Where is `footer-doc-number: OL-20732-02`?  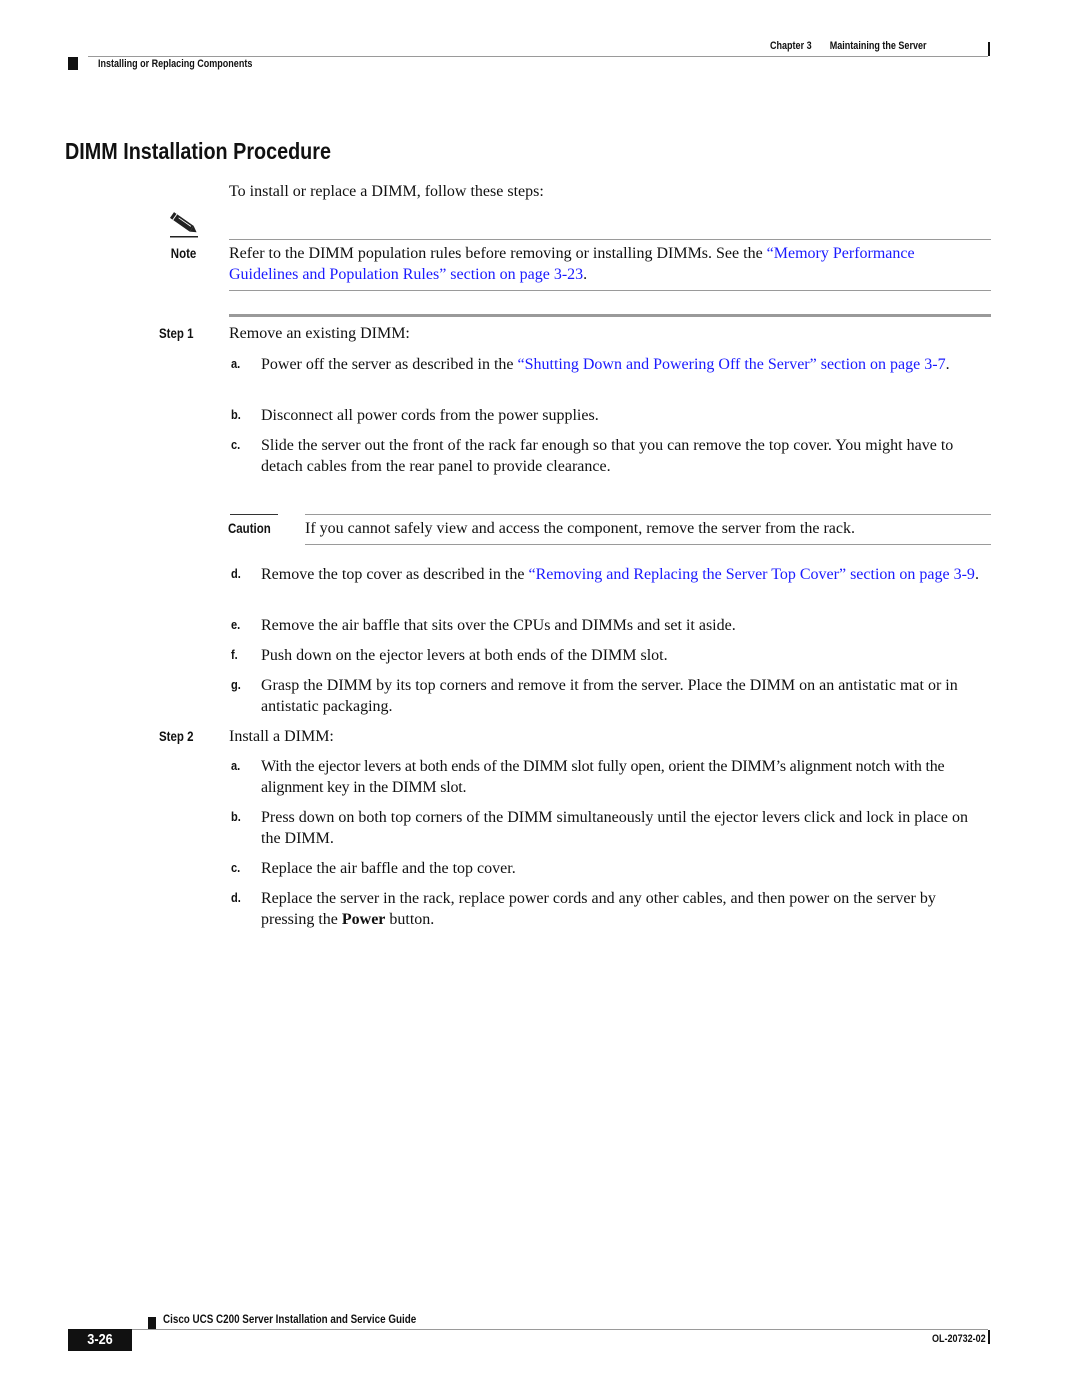 footer-doc-number: OL-20732-02 is located at coordinates (959, 1339).